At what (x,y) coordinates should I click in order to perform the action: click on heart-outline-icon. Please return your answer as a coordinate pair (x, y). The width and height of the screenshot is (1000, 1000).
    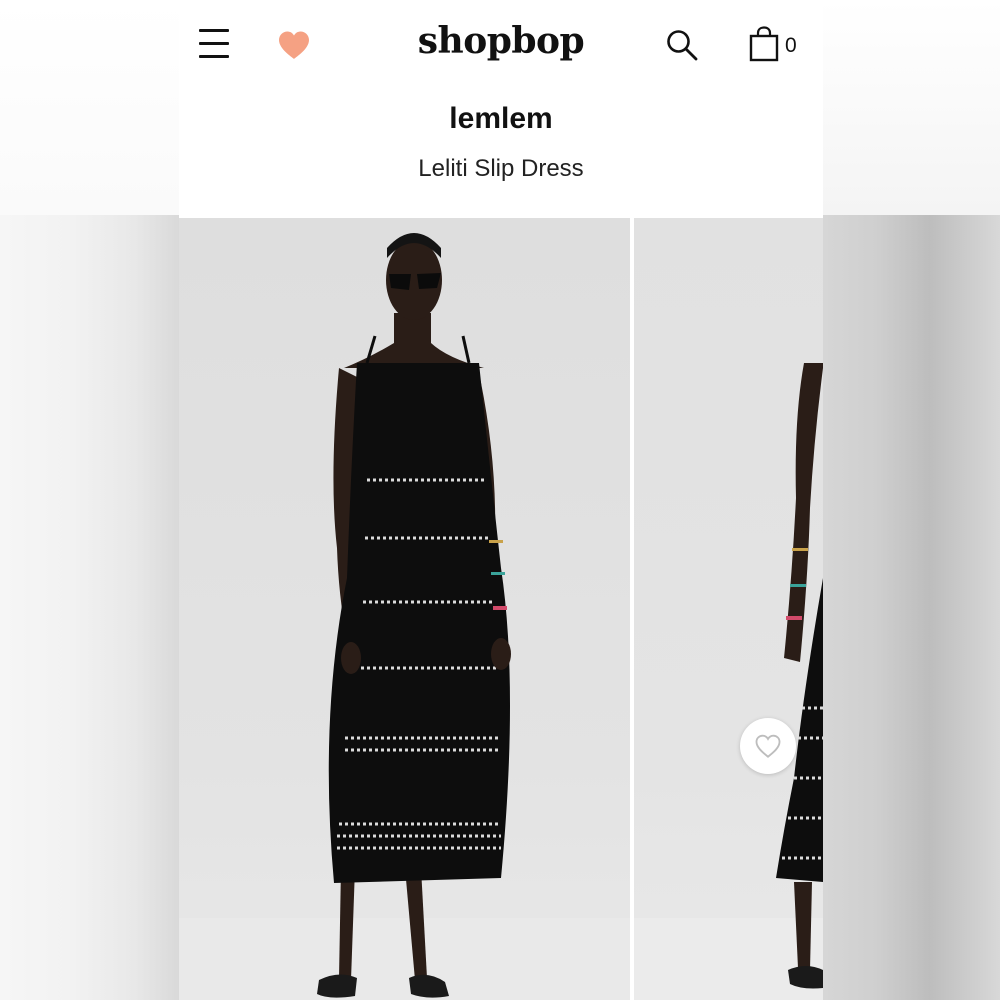
    Looking at the image, I should click on (768, 746).